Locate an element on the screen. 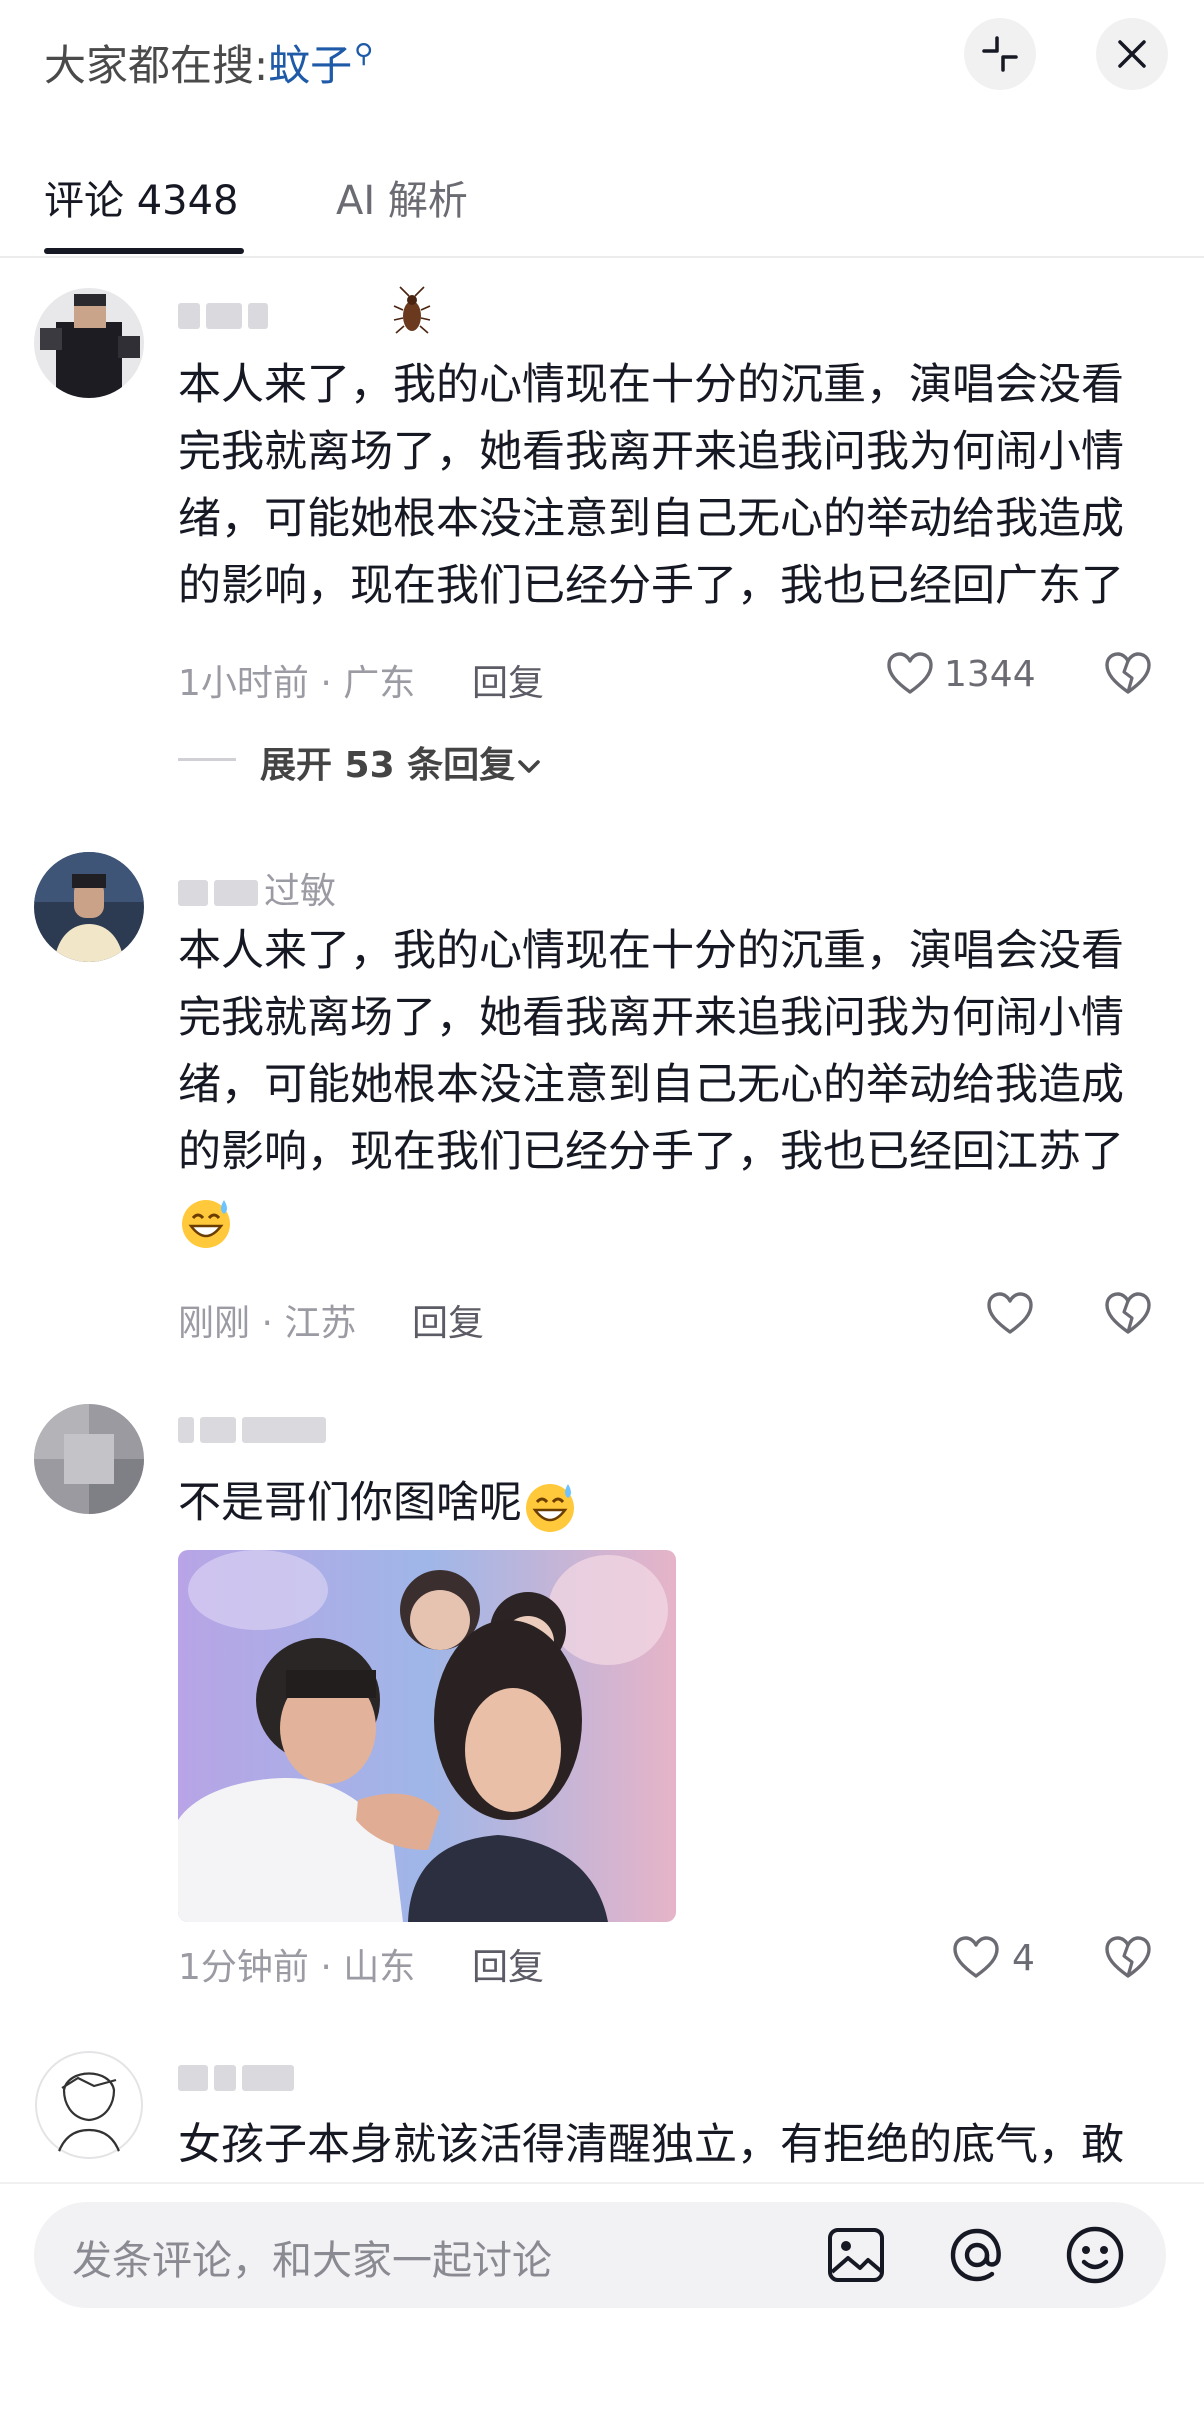 Image resolution: width=1204 pixels, height=2431 pixels. emoji-button is located at coordinates (1095, 2257).